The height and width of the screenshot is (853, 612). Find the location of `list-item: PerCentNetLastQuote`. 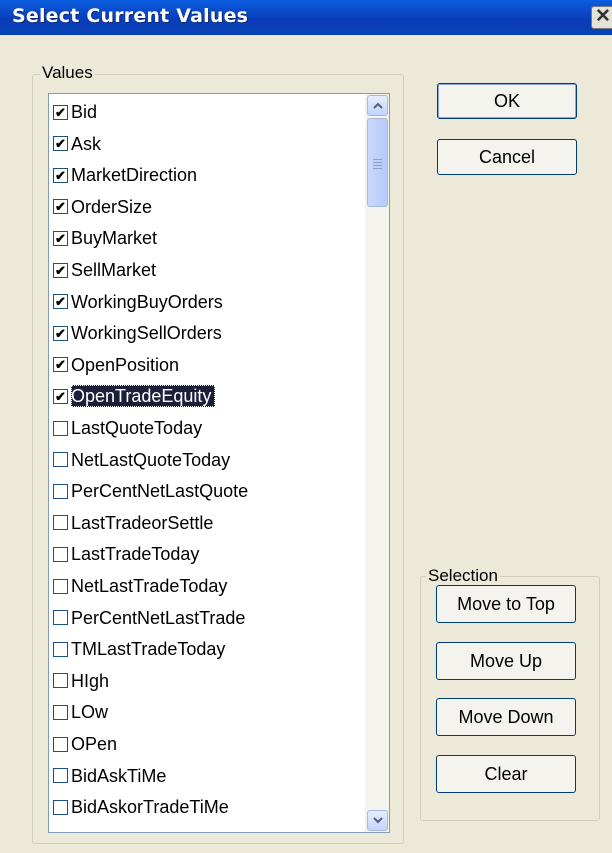

list-item: PerCentNetLastQuote is located at coordinates (208, 491).